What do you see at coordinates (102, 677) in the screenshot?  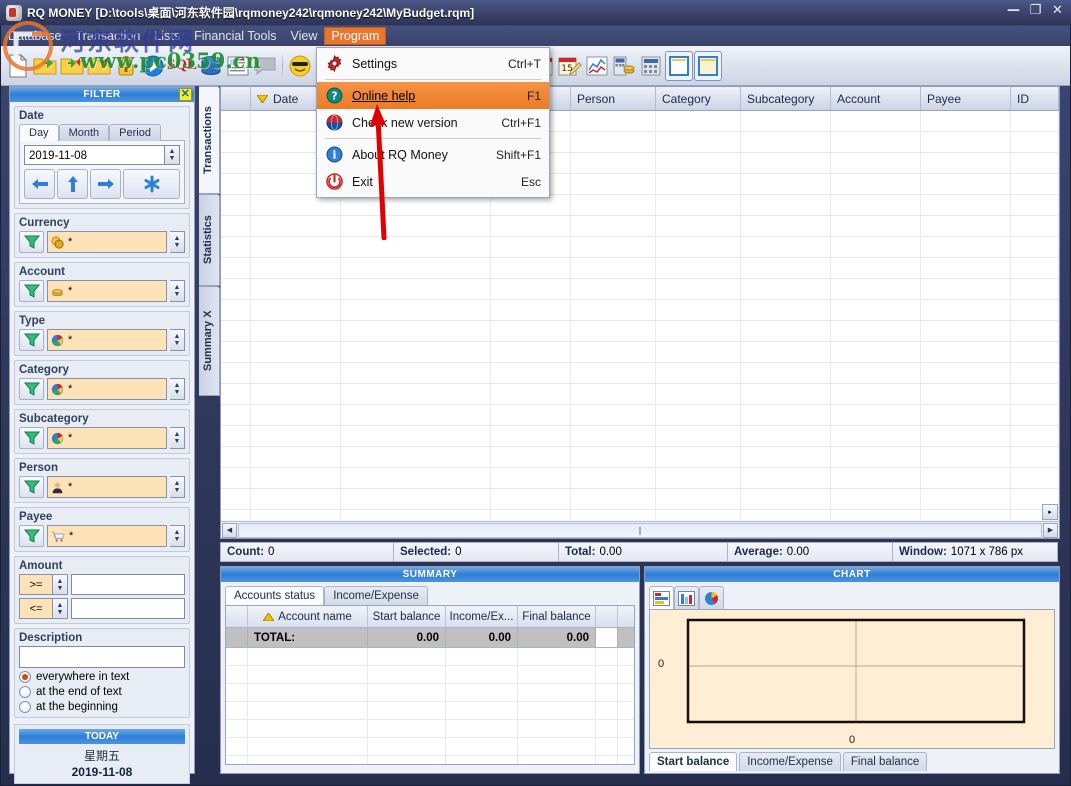 I see `description-option-everywhere: everywhere in text` at bounding box center [102, 677].